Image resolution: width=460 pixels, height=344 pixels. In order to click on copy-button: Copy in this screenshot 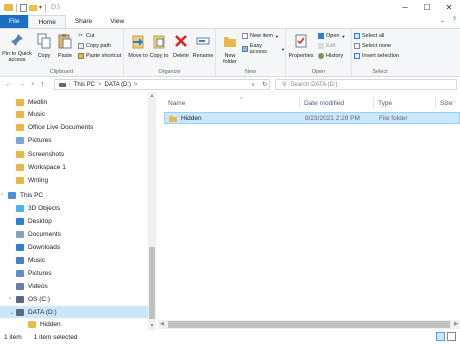, I will do `click(44, 46)`.